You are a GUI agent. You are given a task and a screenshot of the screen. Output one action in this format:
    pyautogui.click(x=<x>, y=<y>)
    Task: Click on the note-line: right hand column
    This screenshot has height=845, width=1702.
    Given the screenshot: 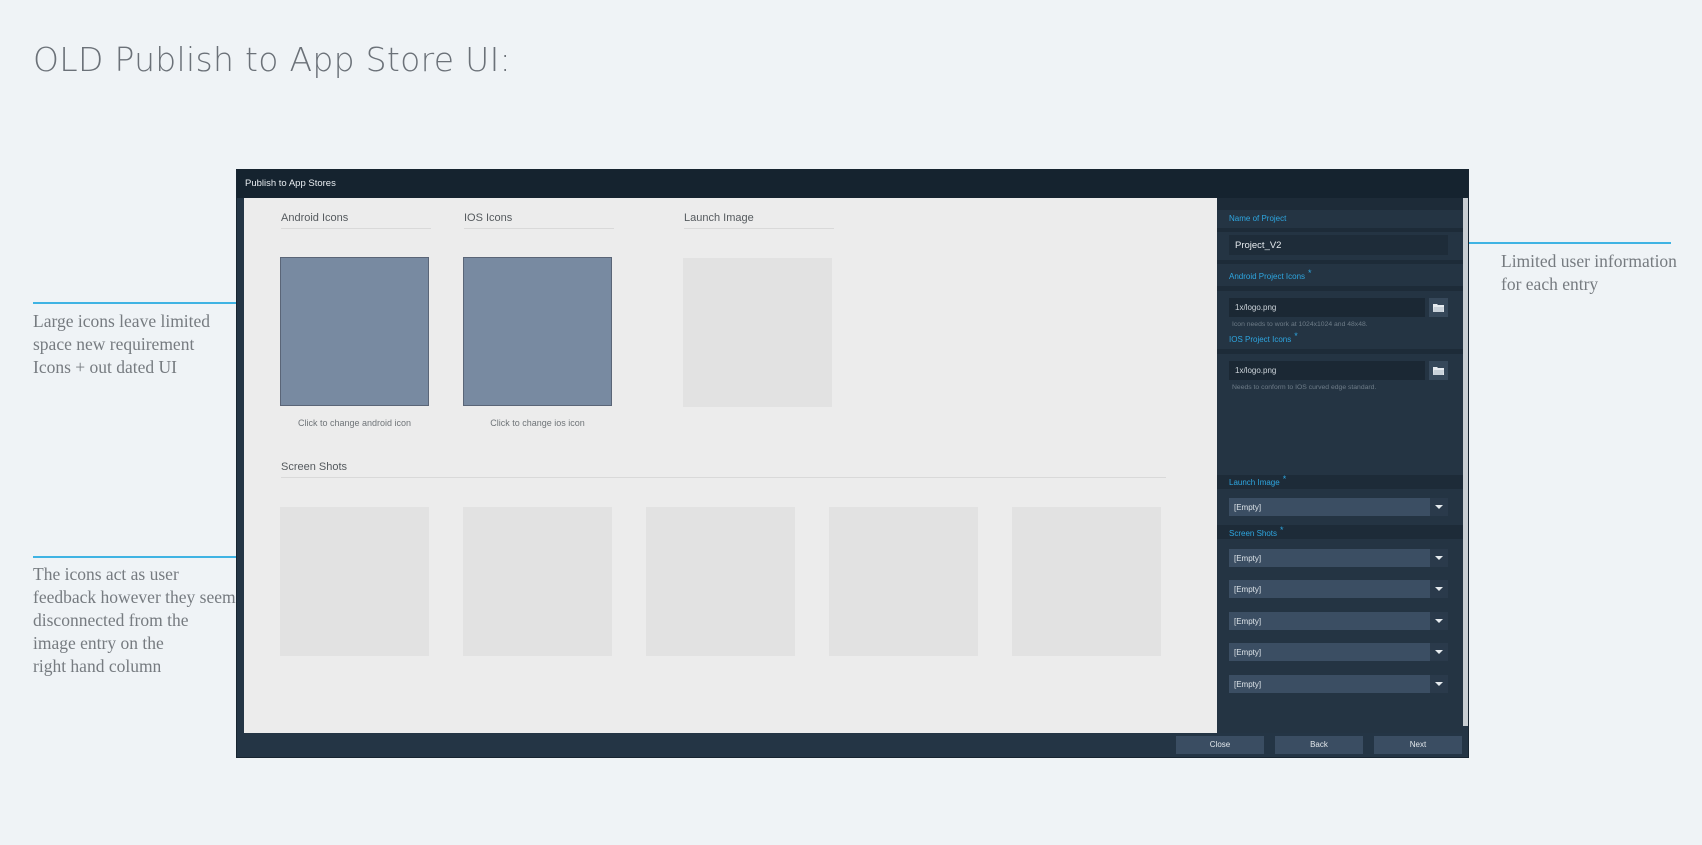 What is the action you would take?
    pyautogui.click(x=97, y=666)
    